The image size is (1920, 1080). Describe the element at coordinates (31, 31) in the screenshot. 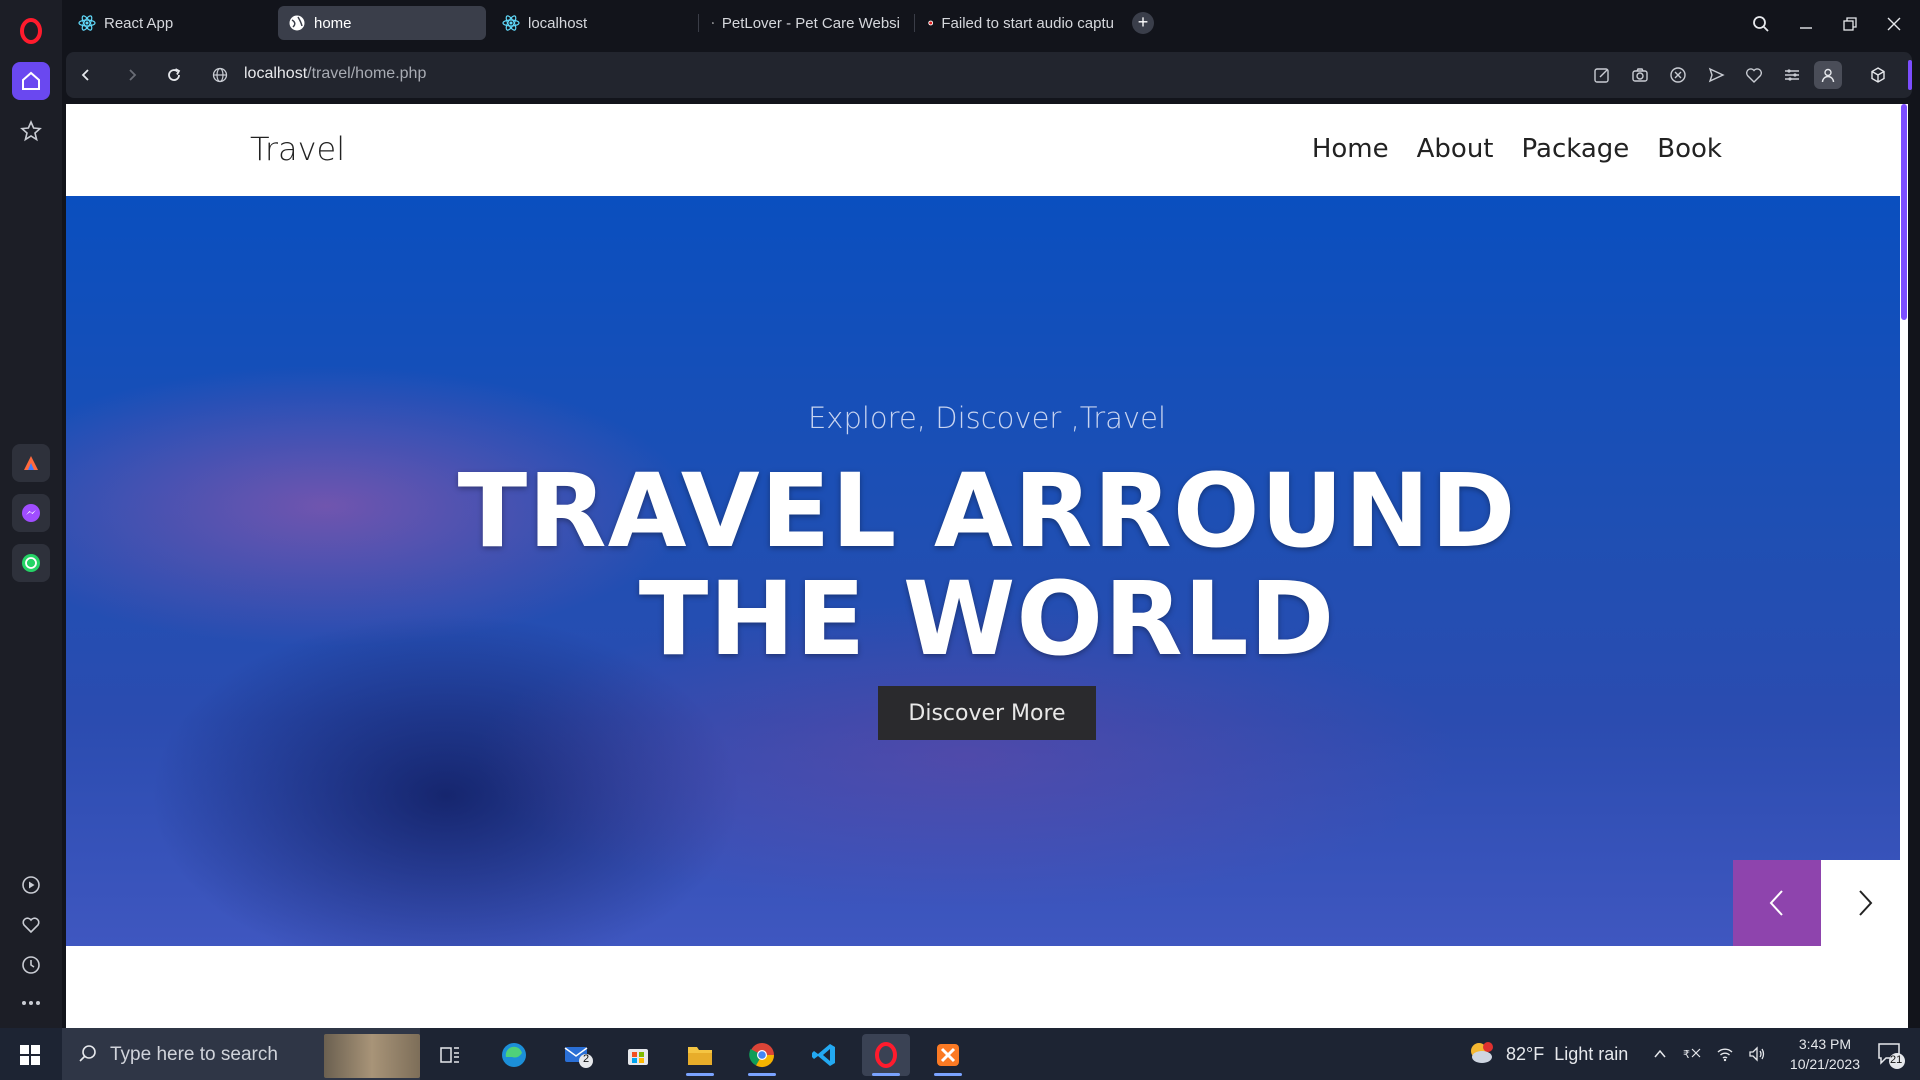

I see `opera-logo-icon` at that location.